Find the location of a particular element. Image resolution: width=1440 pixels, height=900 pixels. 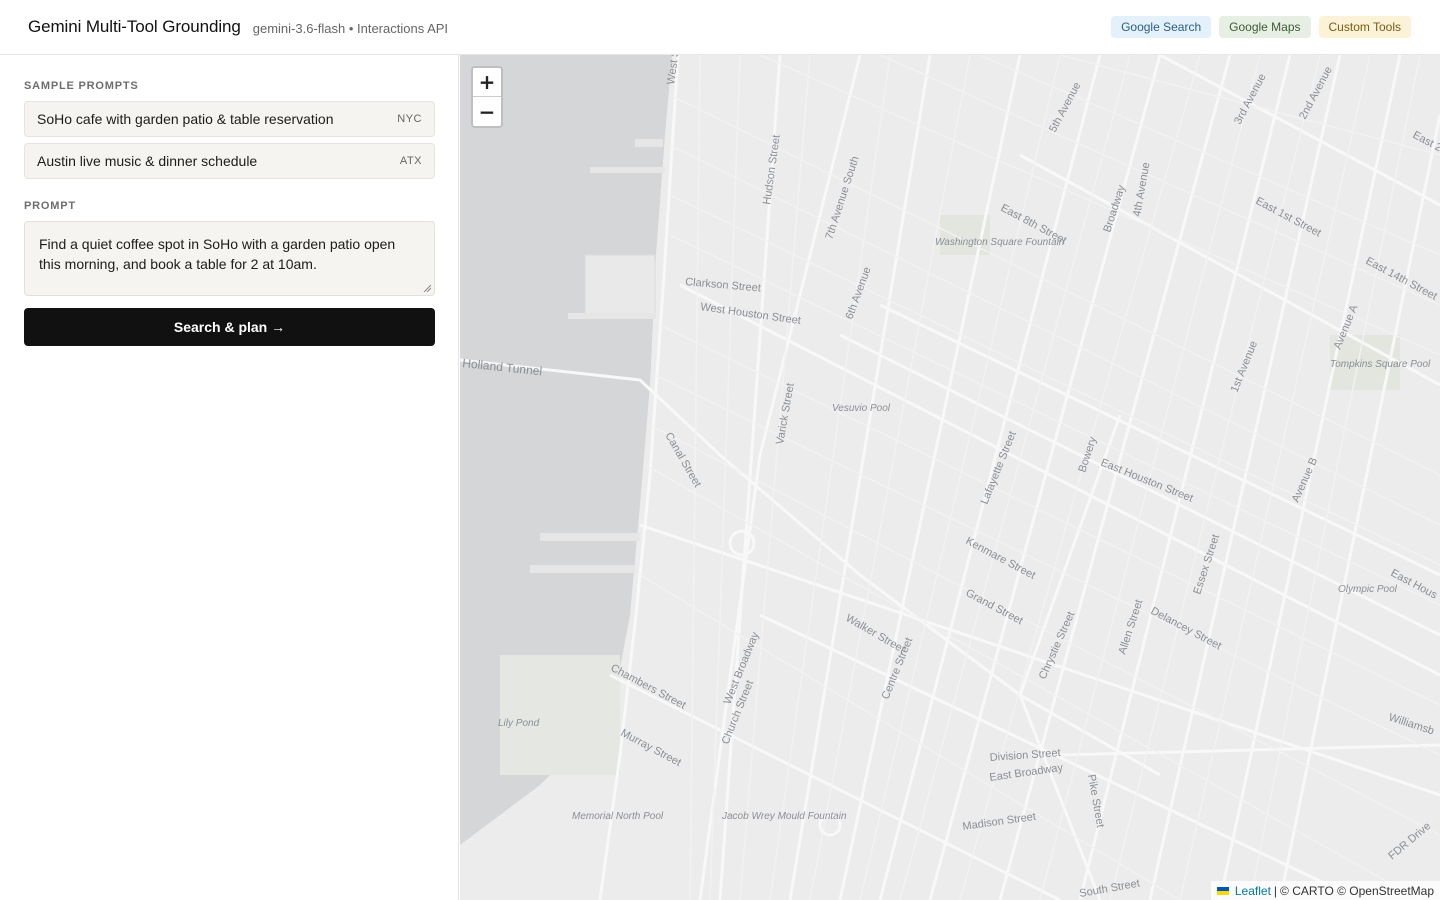

google-search-badge: Google Search is located at coordinates (1161, 27).